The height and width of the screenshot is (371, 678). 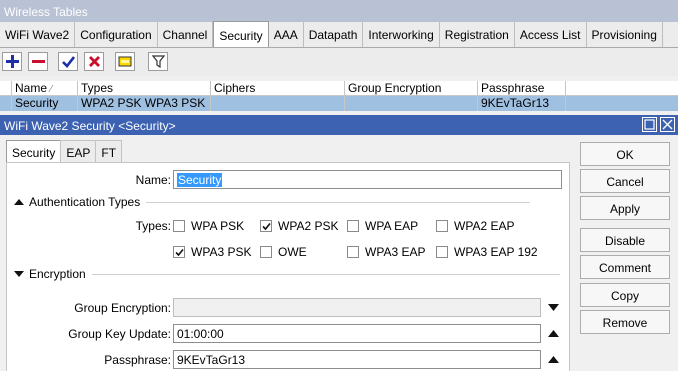 What do you see at coordinates (6, 103) in the screenshot?
I see `row-spacer` at bounding box center [6, 103].